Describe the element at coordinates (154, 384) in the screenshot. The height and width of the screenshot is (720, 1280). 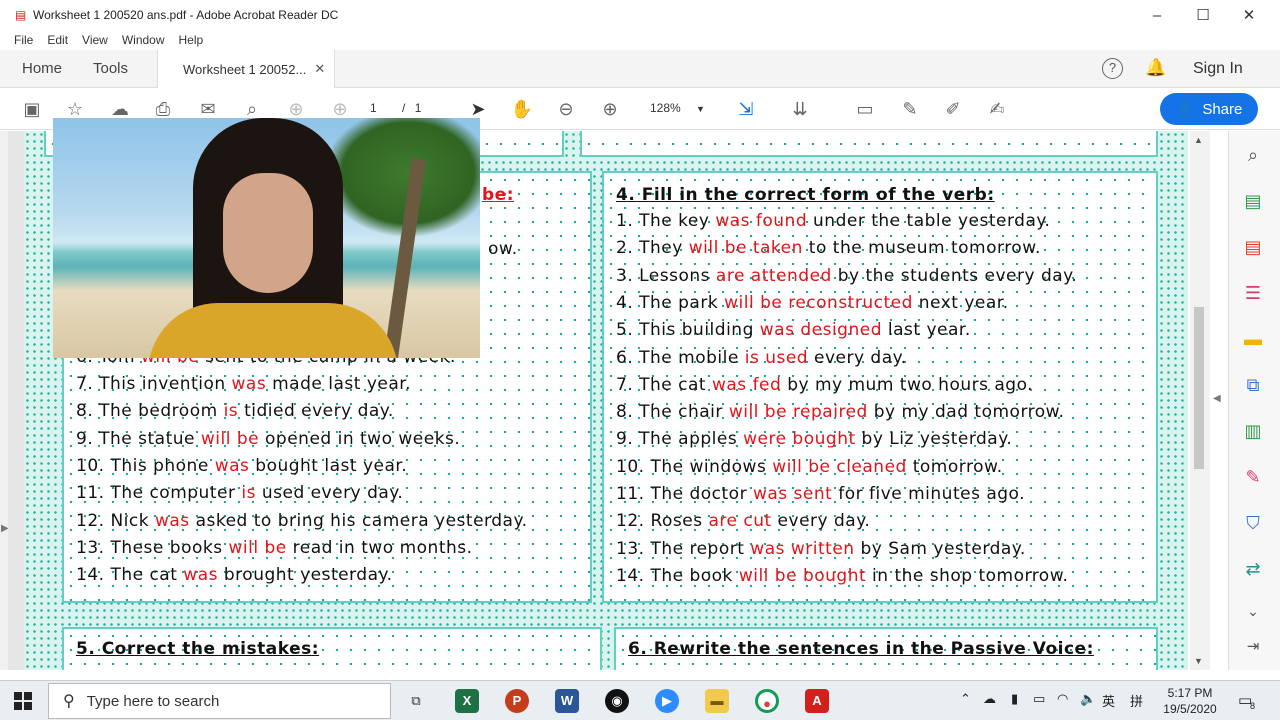
I see `sentence-text: 7. This invention` at that location.